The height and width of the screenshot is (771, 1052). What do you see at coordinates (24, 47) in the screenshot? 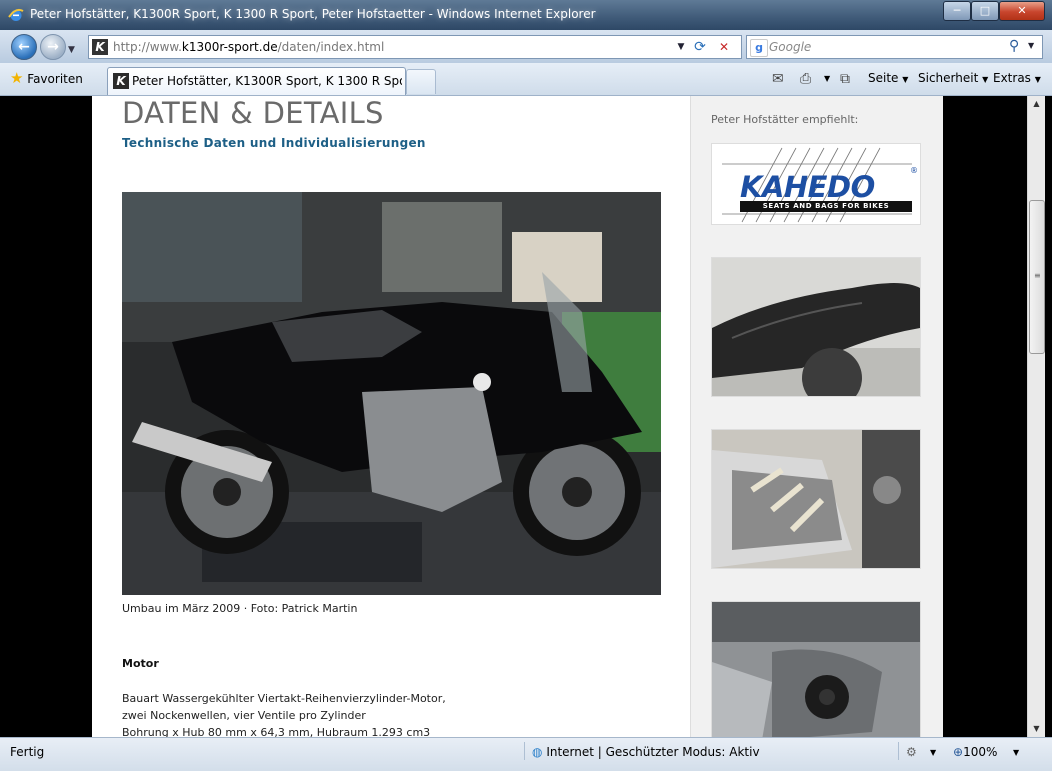
I see `back-arrow-icon: ←` at bounding box center [24, 47].